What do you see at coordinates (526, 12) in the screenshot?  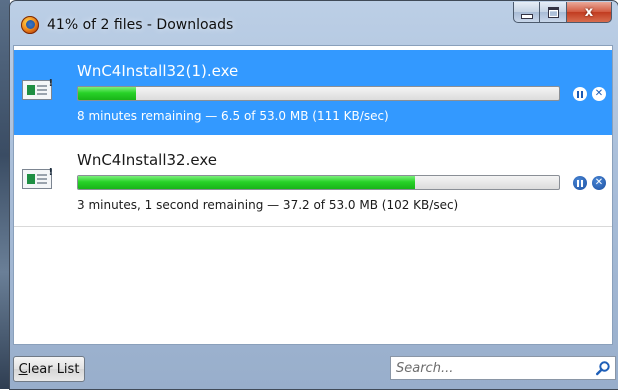 I see `minimize-button` at bounding box center [526, 12].